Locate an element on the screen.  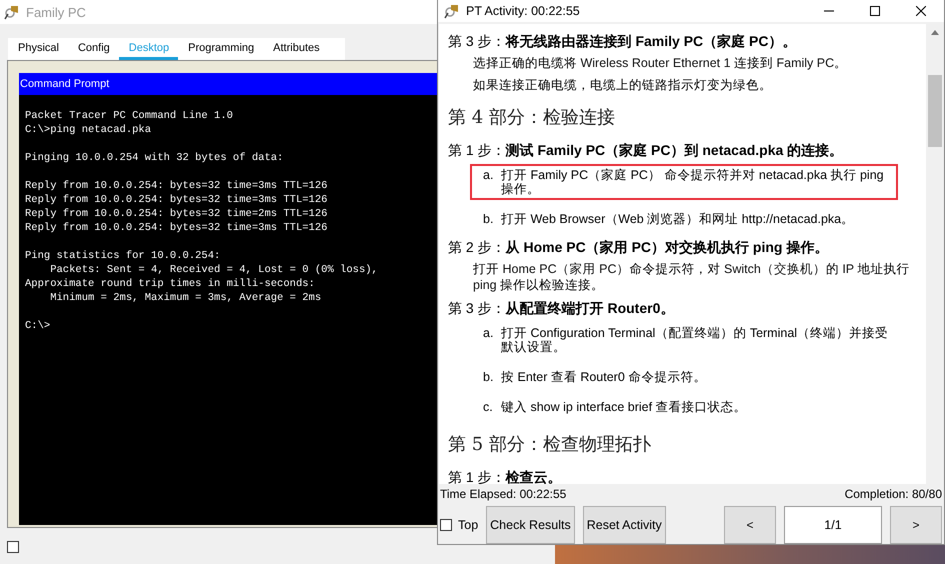
terminal-line: Packet Tracer PC Command Line 1.0 is located at coordinates (129, 116).